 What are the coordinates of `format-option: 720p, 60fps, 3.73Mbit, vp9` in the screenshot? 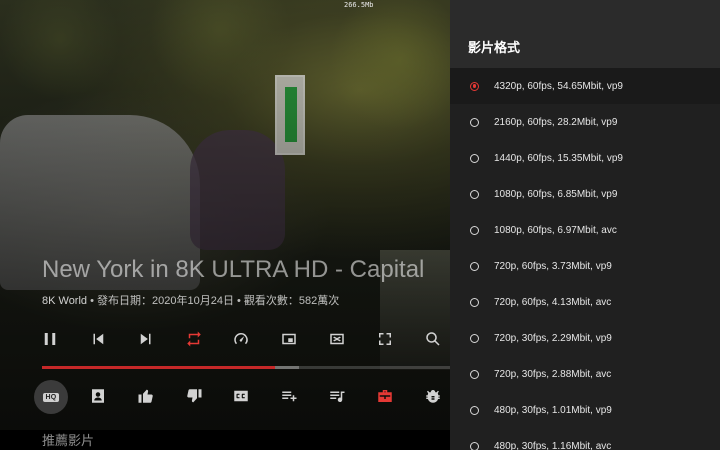 It's located at (585, 266).